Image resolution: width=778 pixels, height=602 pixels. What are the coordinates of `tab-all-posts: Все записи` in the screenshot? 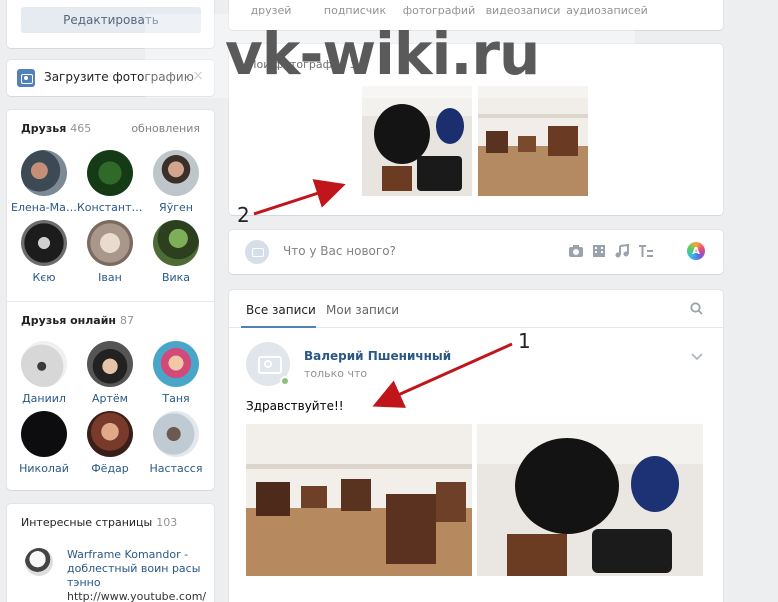 It's located at (281, 310).